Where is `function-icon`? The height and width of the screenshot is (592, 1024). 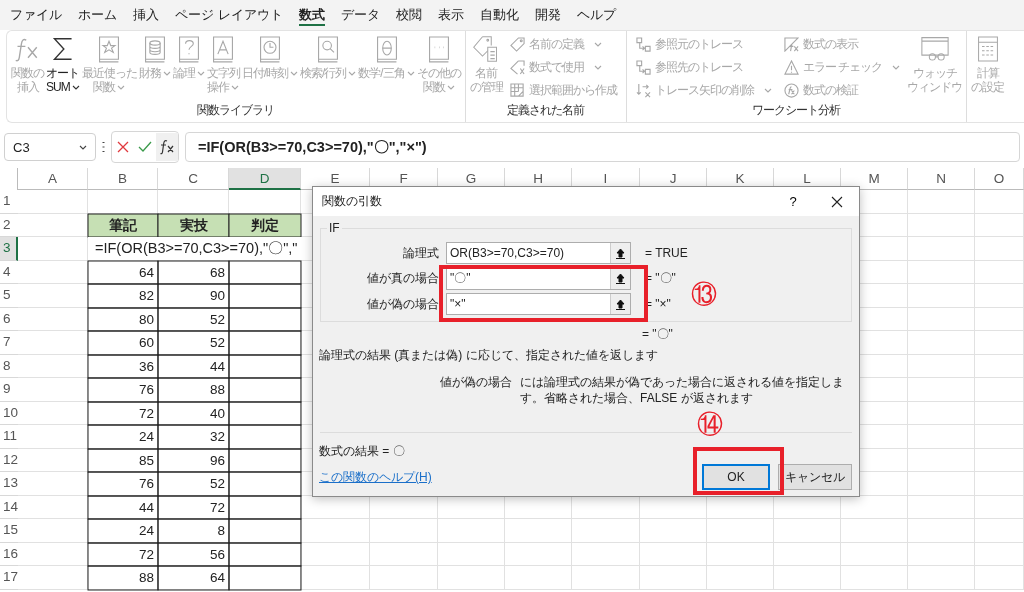 function-icon is located at coordinates (167, 147).